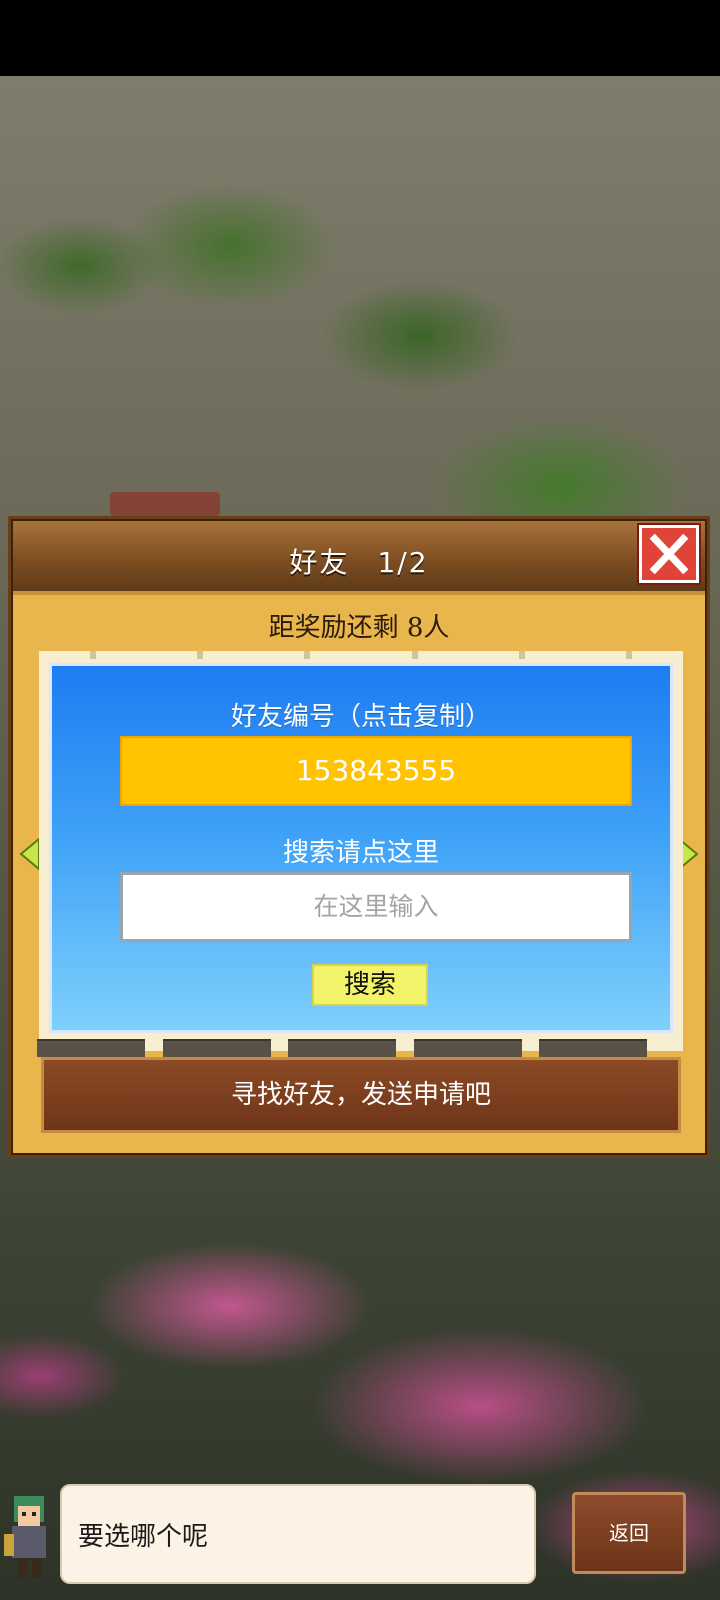  What do you see at coordinates (361, 1095) in the screenshot?
I see `find-friends-banner: 寻找好友，发送申请吧` at bounding box center [361, 1095].